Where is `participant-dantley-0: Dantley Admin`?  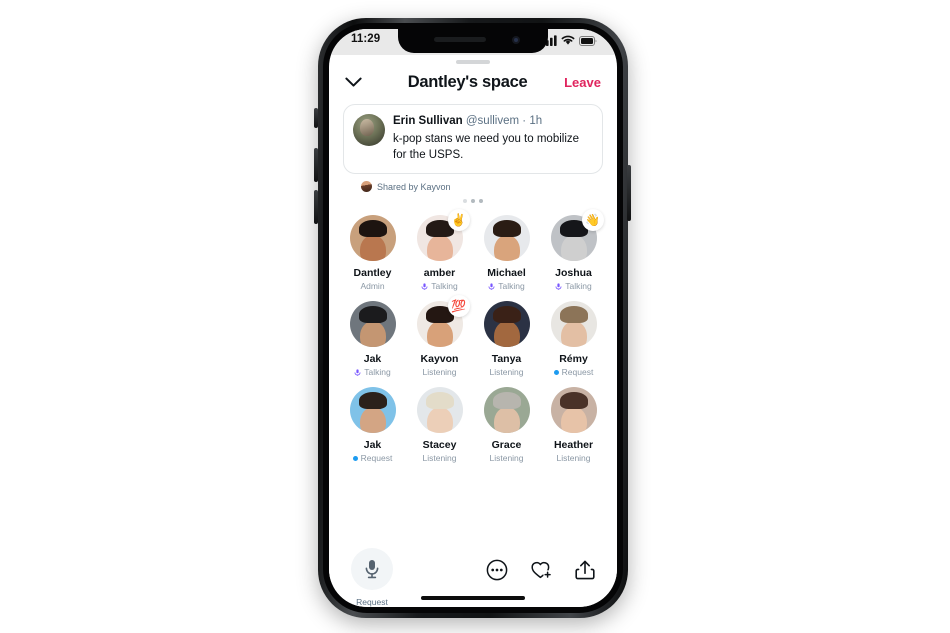
participant-dantley-0: Dantley Admin is located at coordinates (372, 253).